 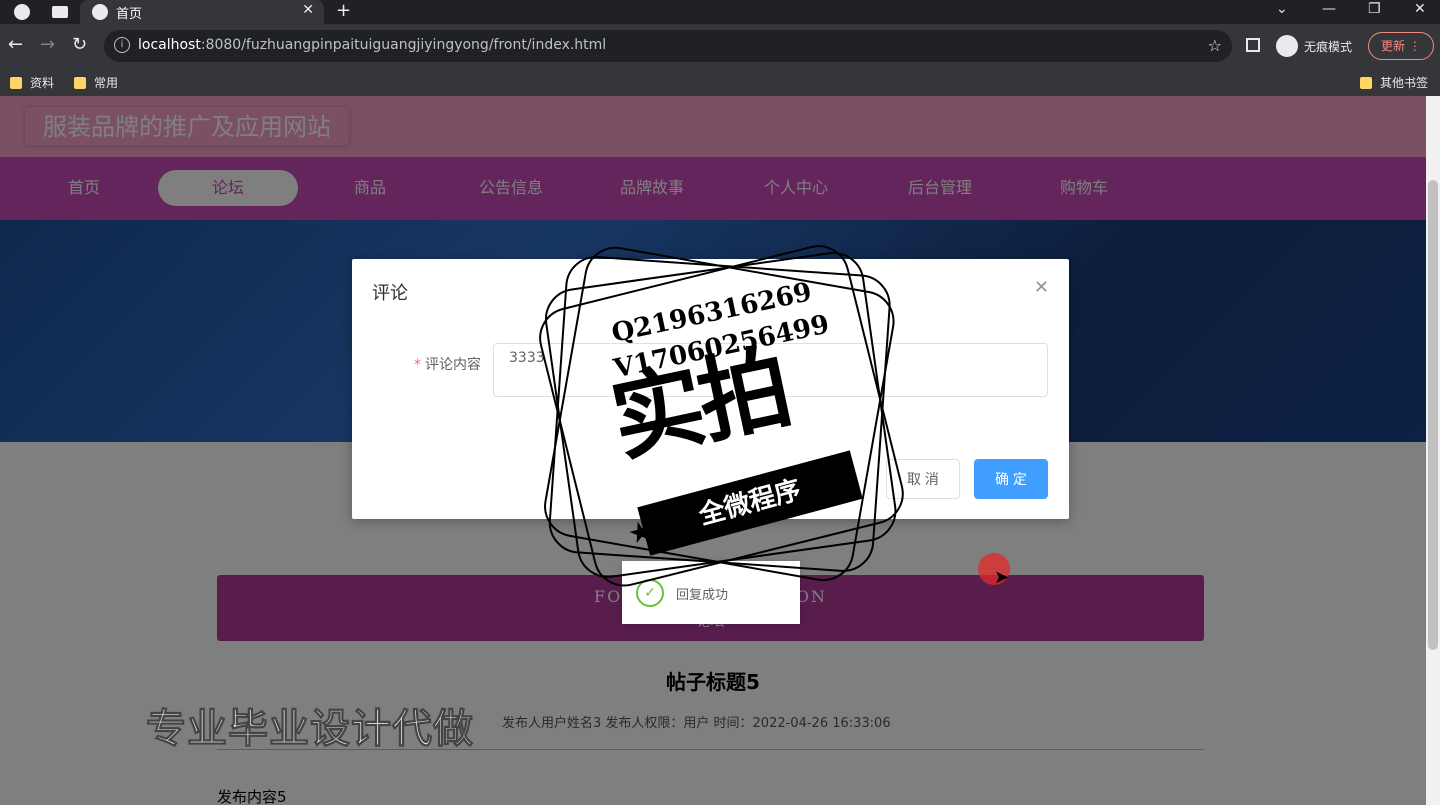 I want to click on other-bookmarks: 其他书签, so click(x=1394, y=82).